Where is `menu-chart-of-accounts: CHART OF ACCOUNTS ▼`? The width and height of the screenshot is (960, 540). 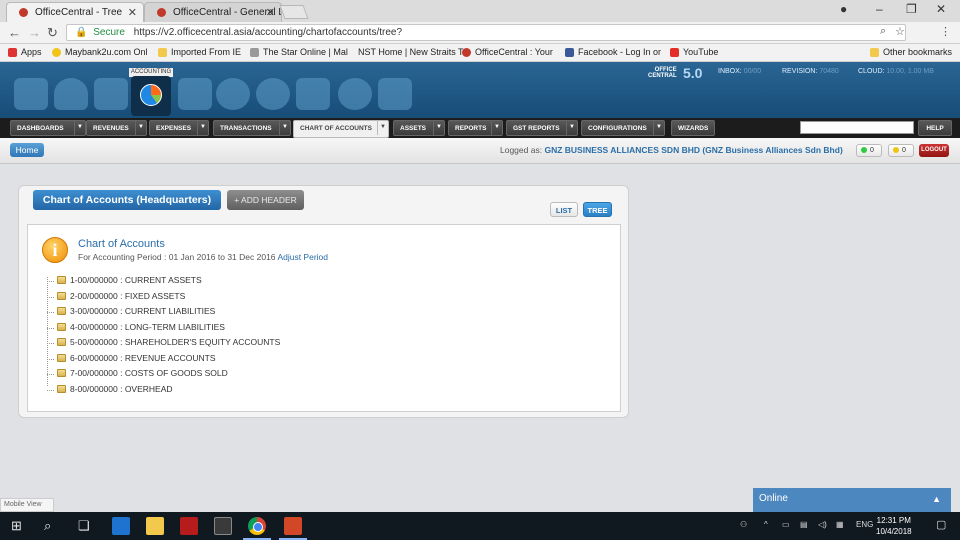
menu-chart-of-accounts: CHART OF ACCOUNTS ▼ is located at coordinates (341, 129).